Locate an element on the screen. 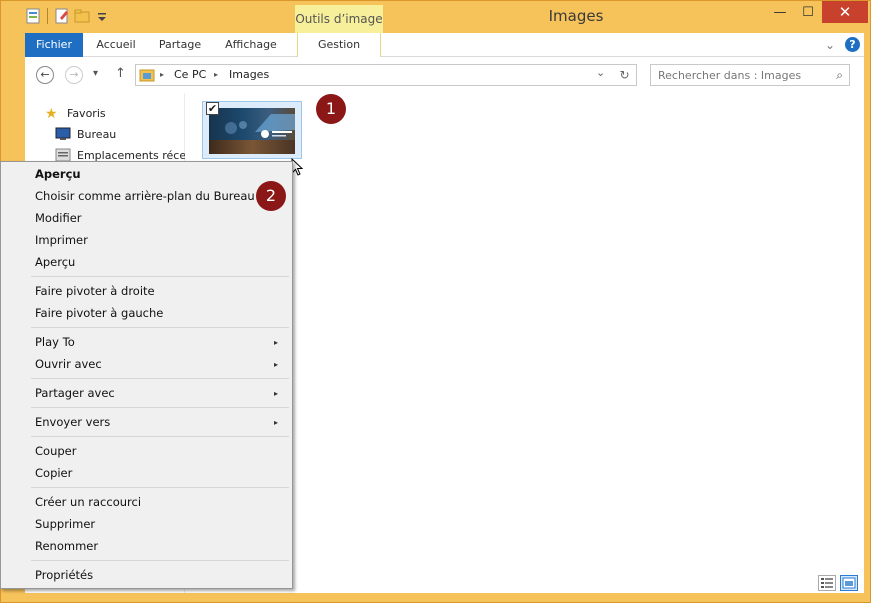  address-bar: ▸ Ce PC ▸ Images ⌄ is located at coordinates (386, 75).